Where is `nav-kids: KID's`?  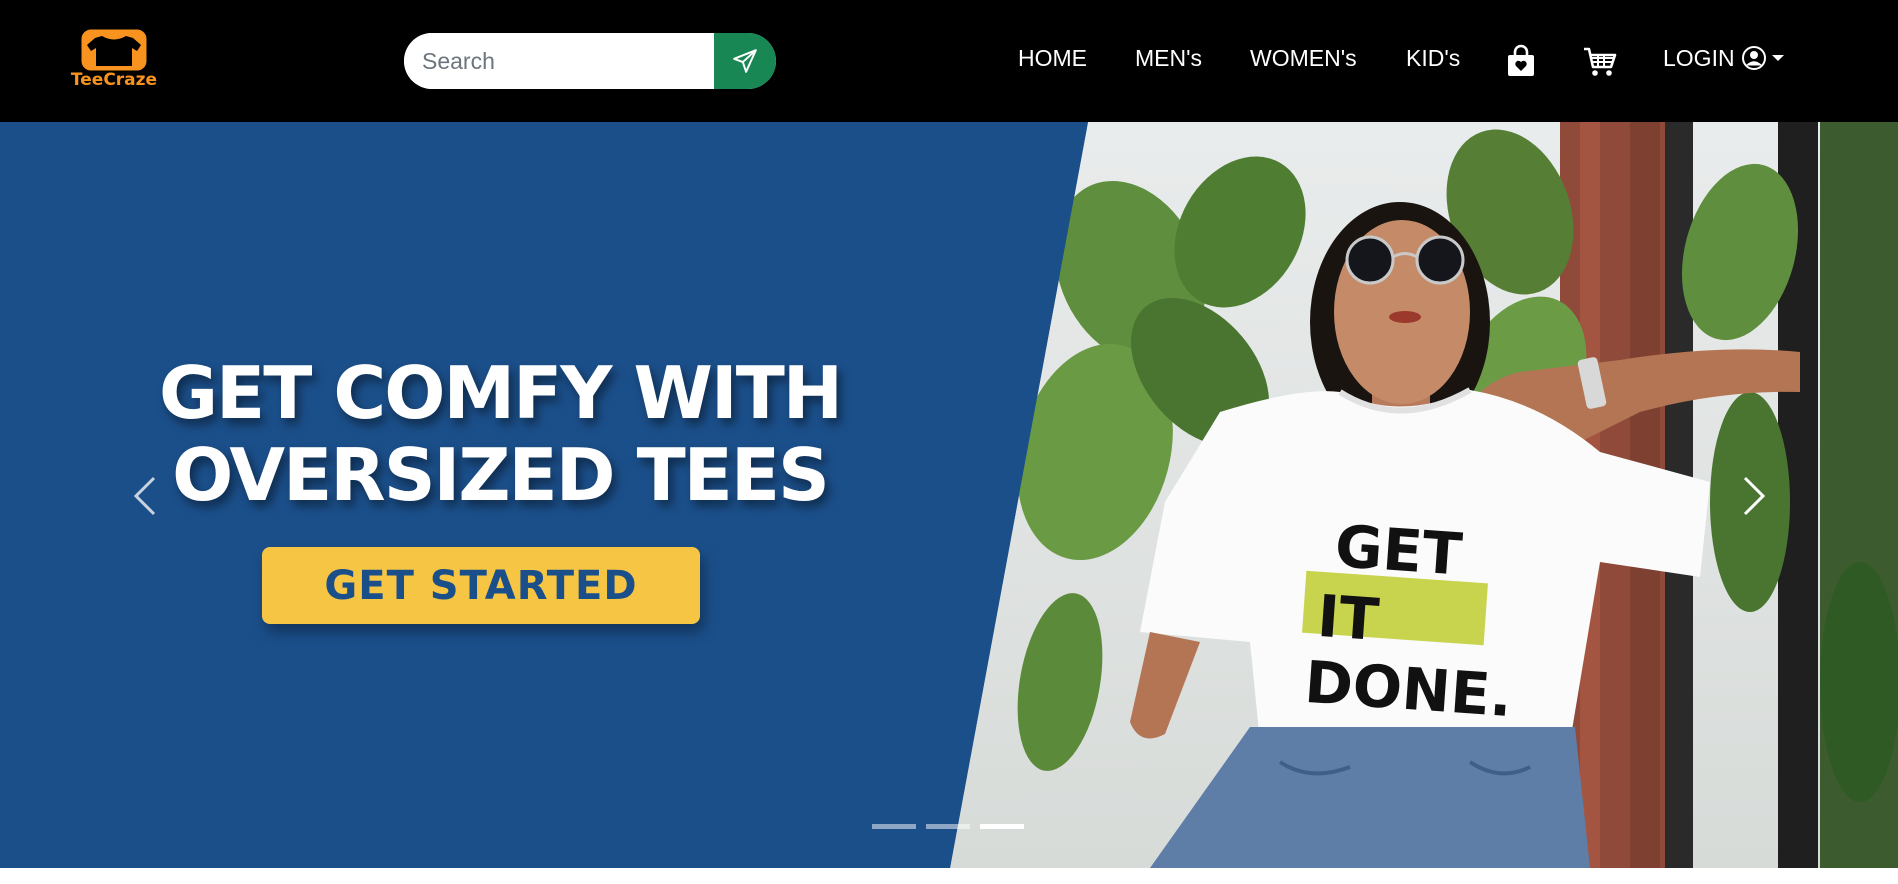
nav-kids: KID's is located at coordinates (1433, 58).